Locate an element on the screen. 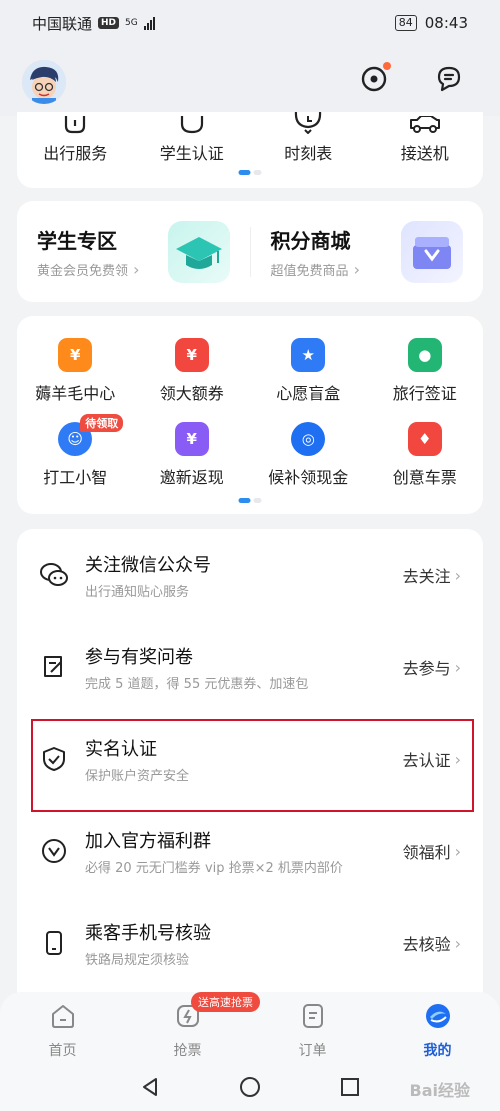  tab-profile: 我的 is located at coordinates (437, 1027).